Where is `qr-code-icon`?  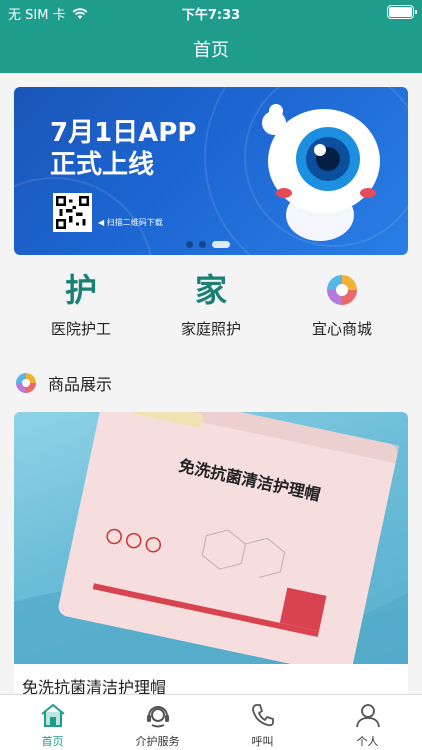
qr-code-icon is located at coordinates (72, 212).